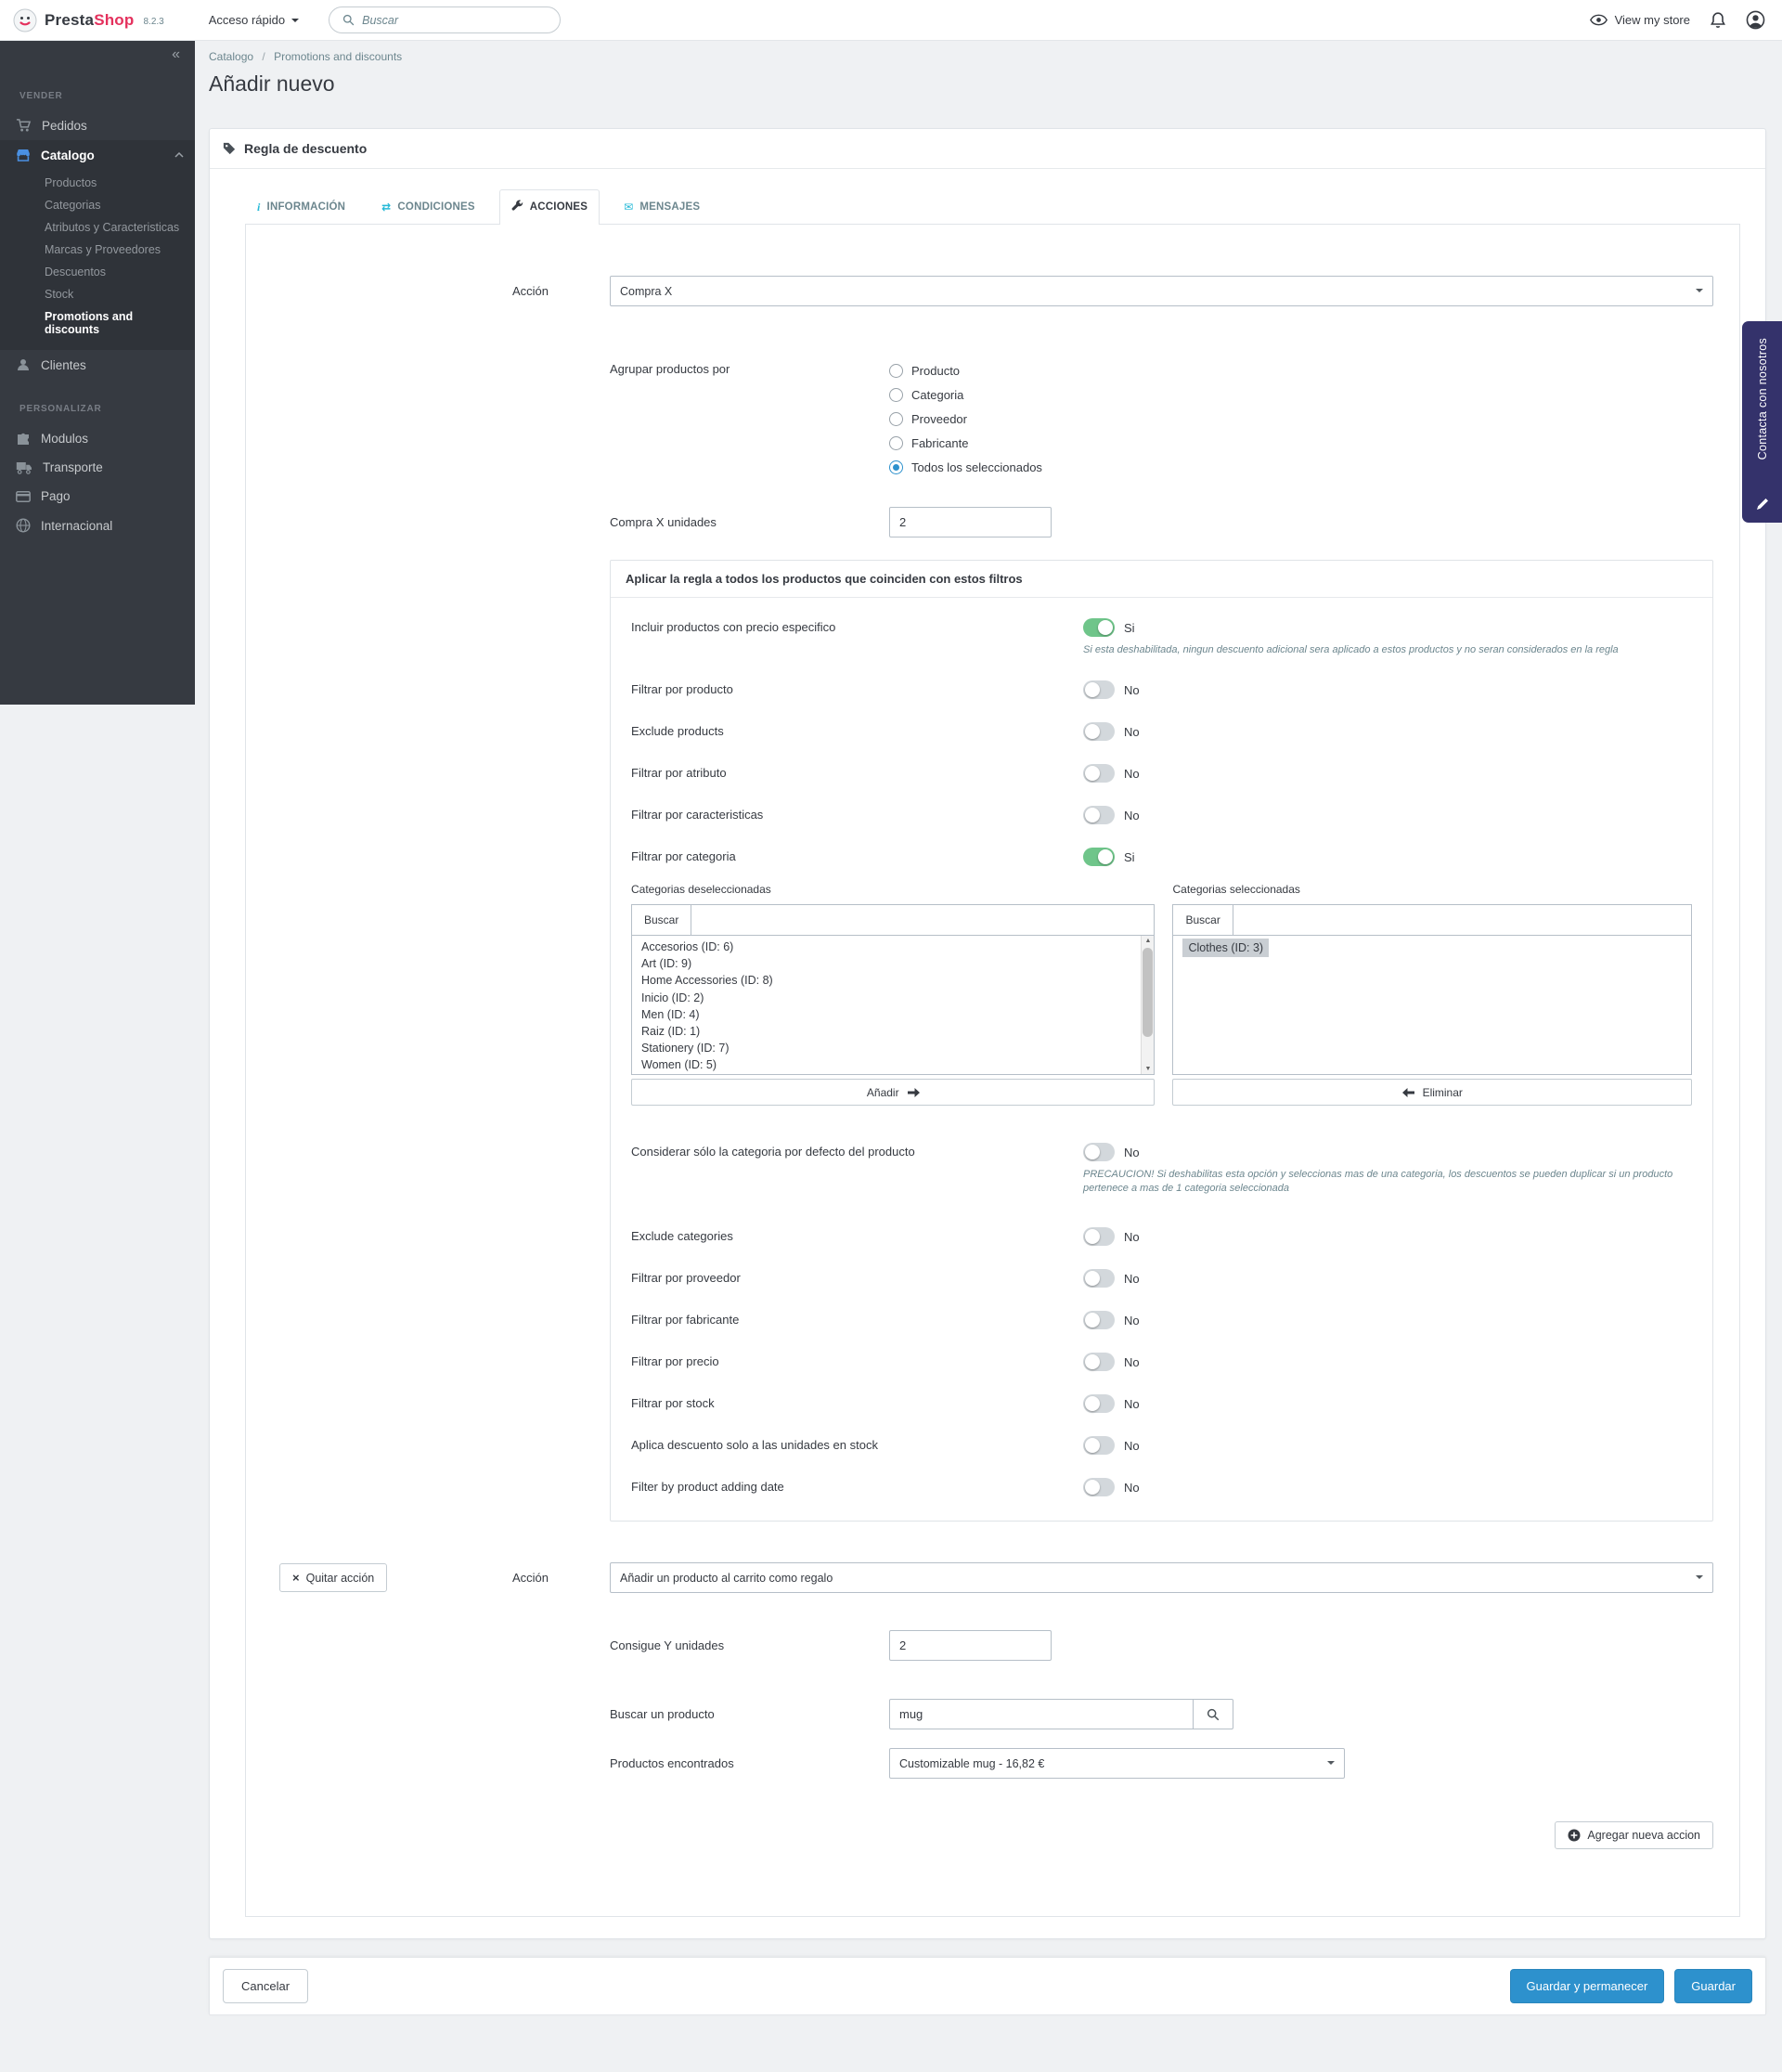  What do you see at coordinates (1148, 941) in the screenshot?
I see `scroll-up-icon: ▲` at bounding box center [1148, 941].